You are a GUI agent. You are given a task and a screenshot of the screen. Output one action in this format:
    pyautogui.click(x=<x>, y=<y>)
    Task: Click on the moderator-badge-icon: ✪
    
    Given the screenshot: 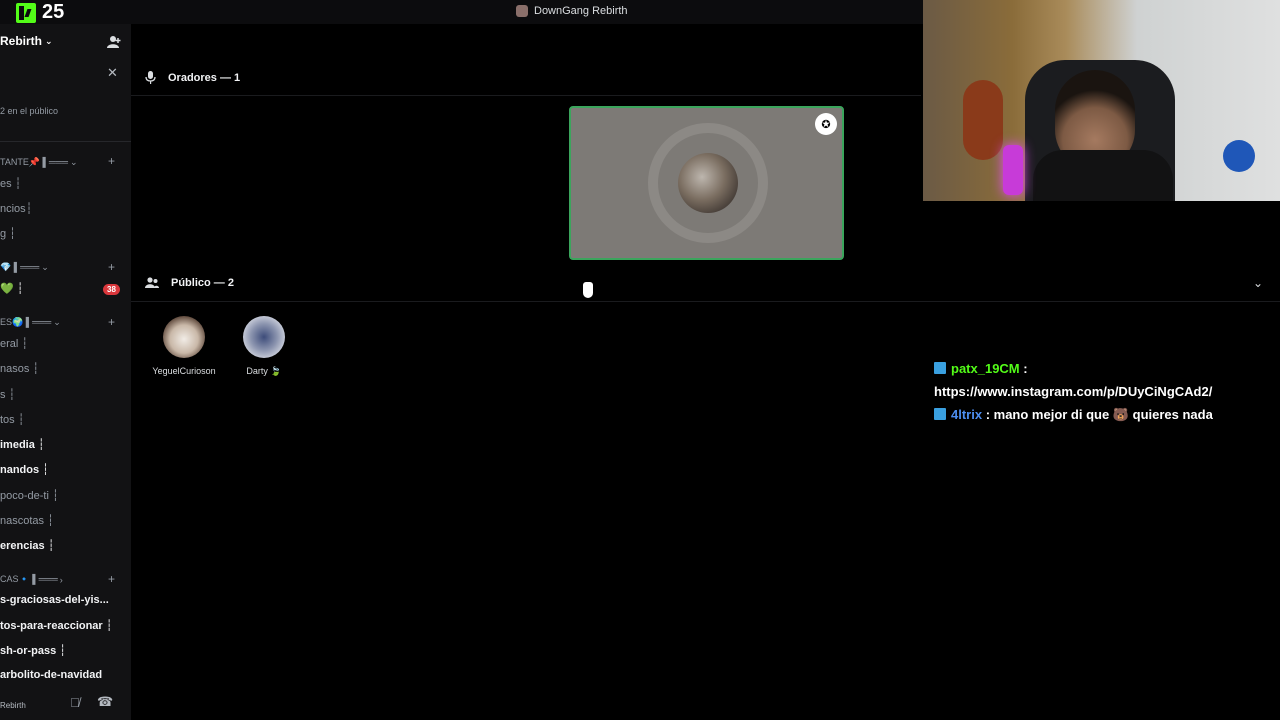 What is the action you would take?
    pyautogui.click(x=826, y=124)
    